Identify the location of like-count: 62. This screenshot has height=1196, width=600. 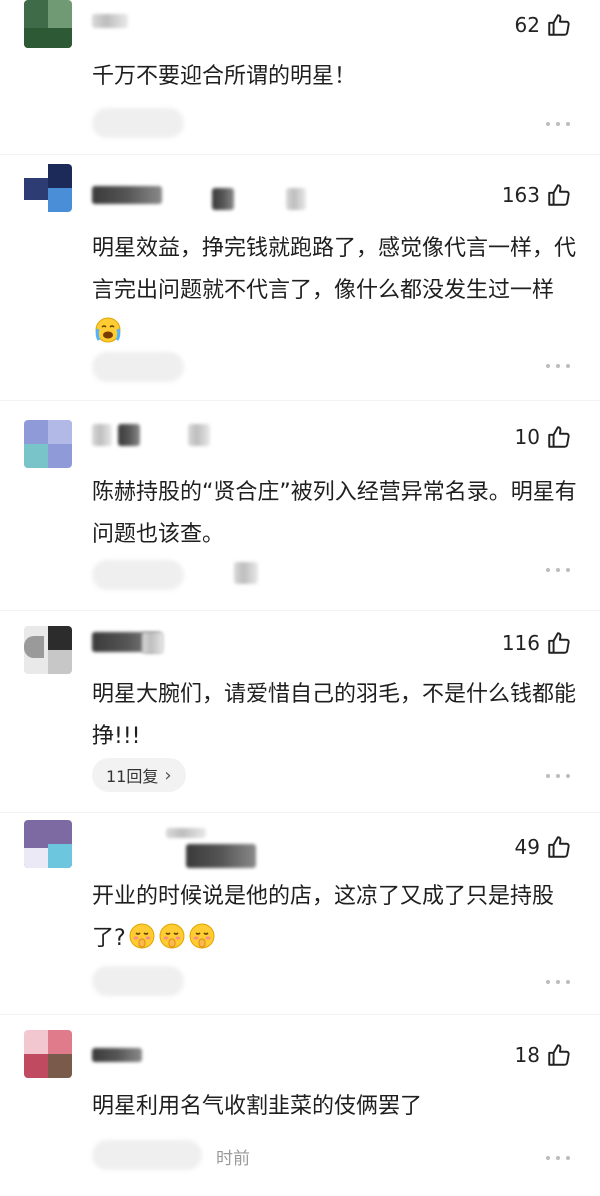
(527, 25).